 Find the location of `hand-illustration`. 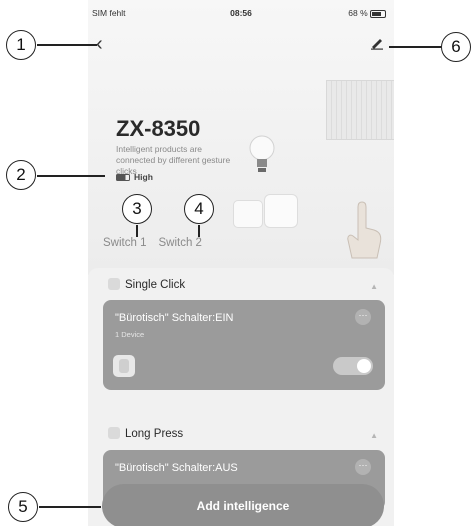

hand-illustration is located at coordinates (364, 230).